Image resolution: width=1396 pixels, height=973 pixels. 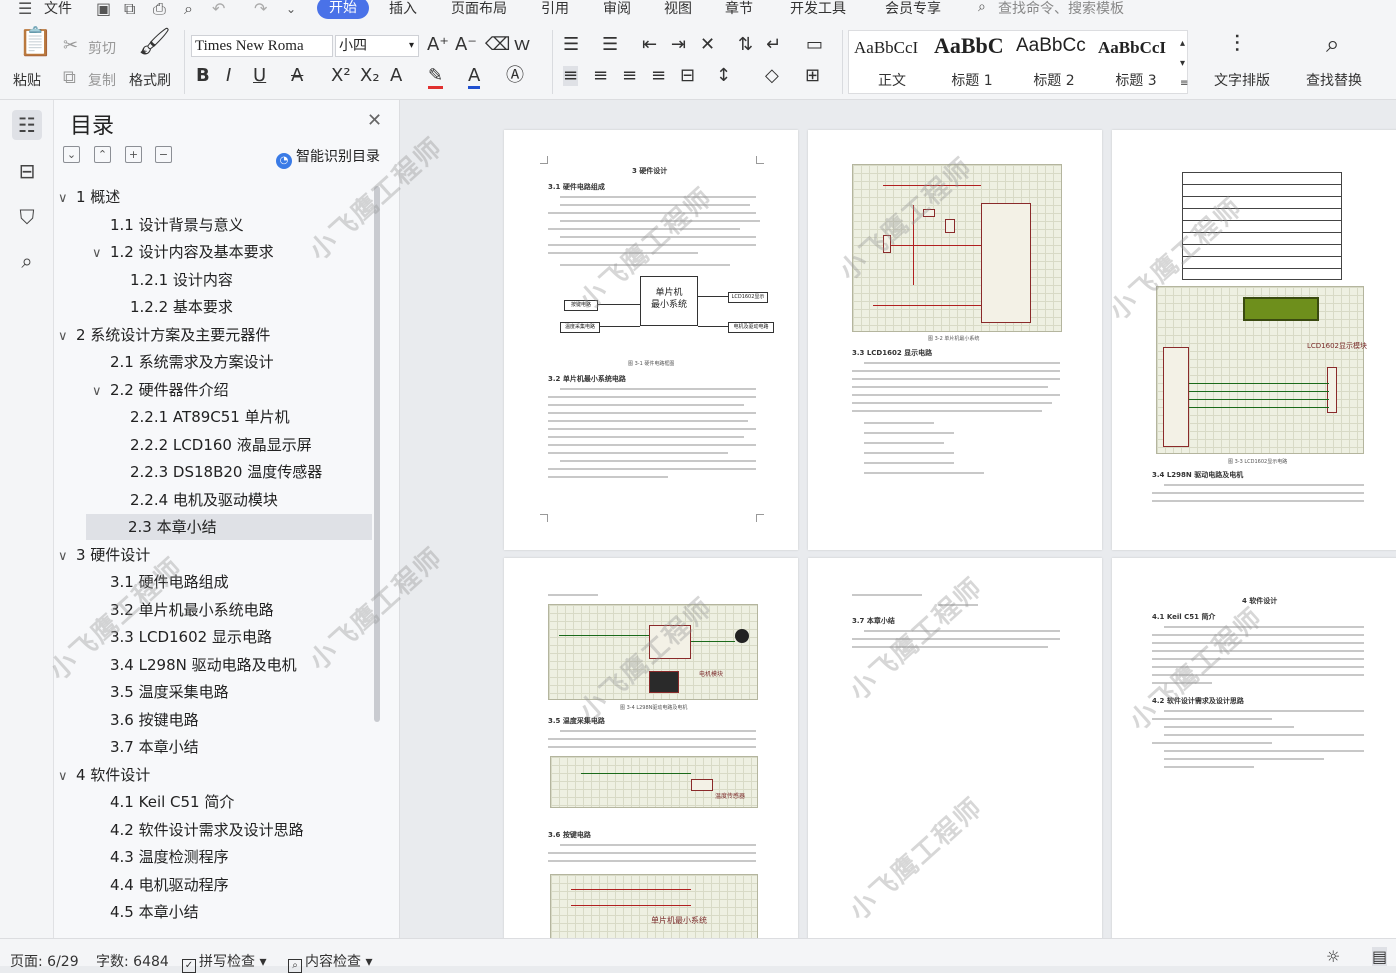 I want to click on text-layout-icon: ⫶, so click(x=1237, y=44).